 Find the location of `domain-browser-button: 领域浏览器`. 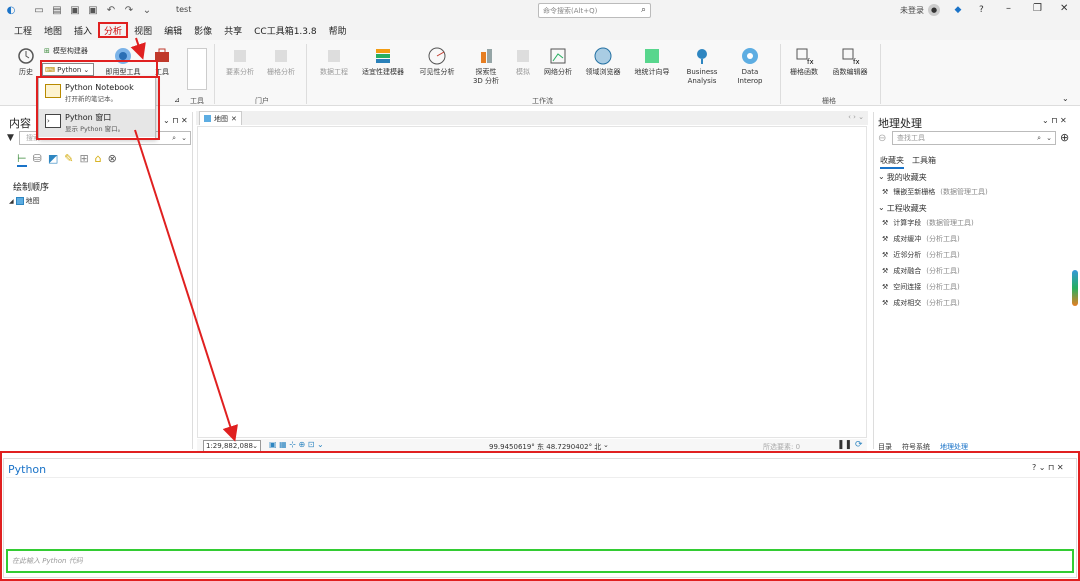

domain-browser-button: 领域浏览器 is located at coordinates (603, 61).